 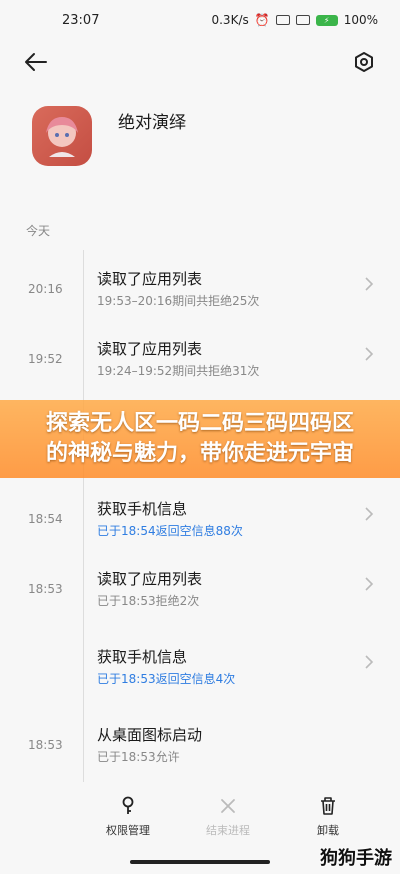 What do you see at coordinates (128, 830) in the screenshot?
I see `permissions-label: 权限管理` at bounding box center [128, 830].